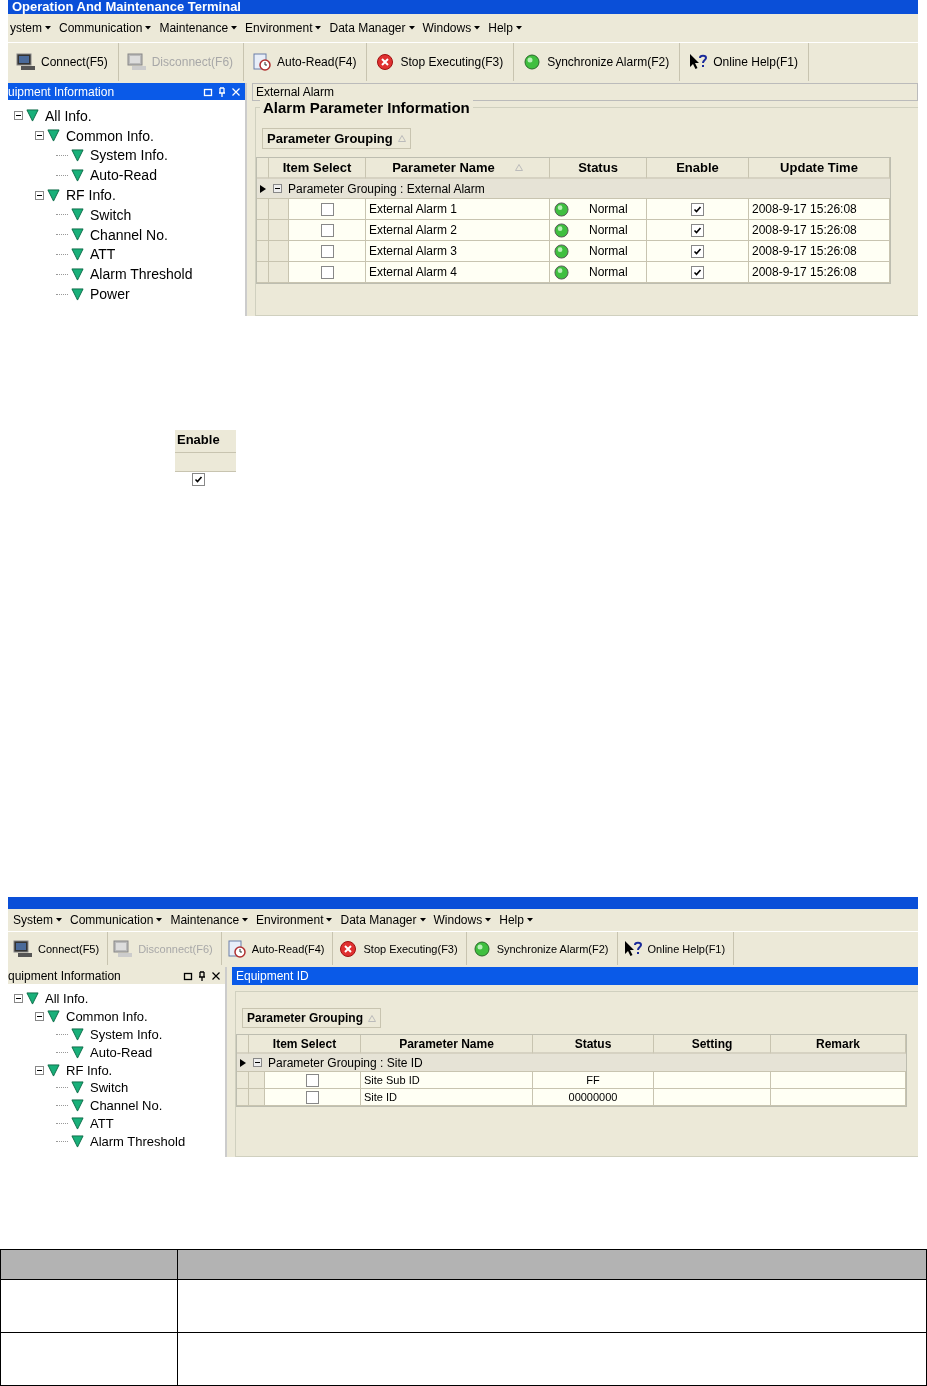  I want to click on menu-item: ystem, so click(32, 28).